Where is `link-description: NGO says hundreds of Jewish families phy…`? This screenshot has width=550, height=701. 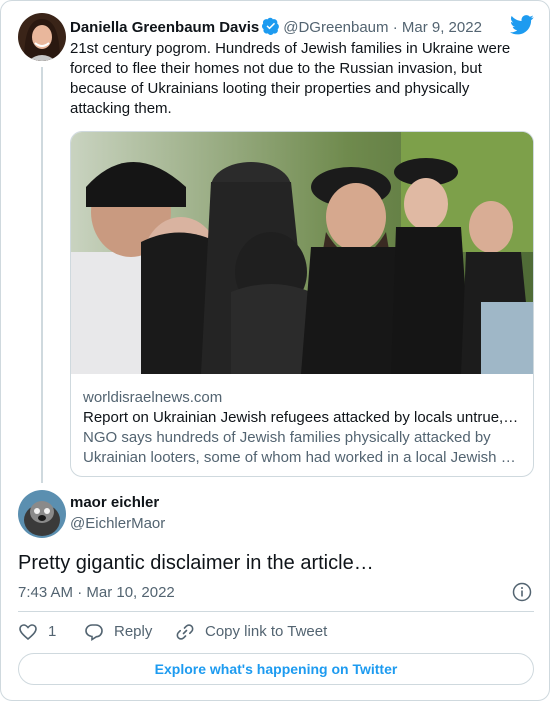
link-description: NGO says hundreds of Jewish families phy… is located at coordinates (303, 448).